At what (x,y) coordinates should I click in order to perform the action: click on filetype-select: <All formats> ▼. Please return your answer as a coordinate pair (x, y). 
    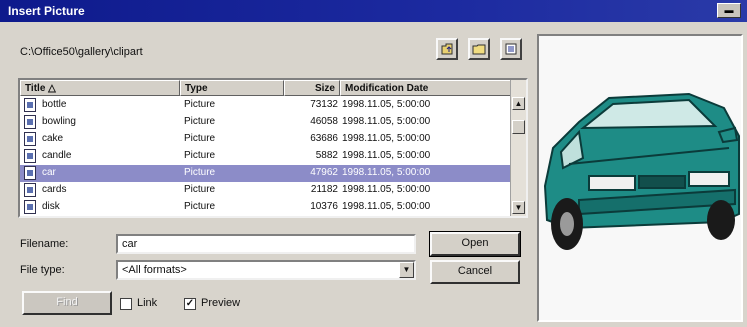
    Looking at the image, I should click on (266, 270).